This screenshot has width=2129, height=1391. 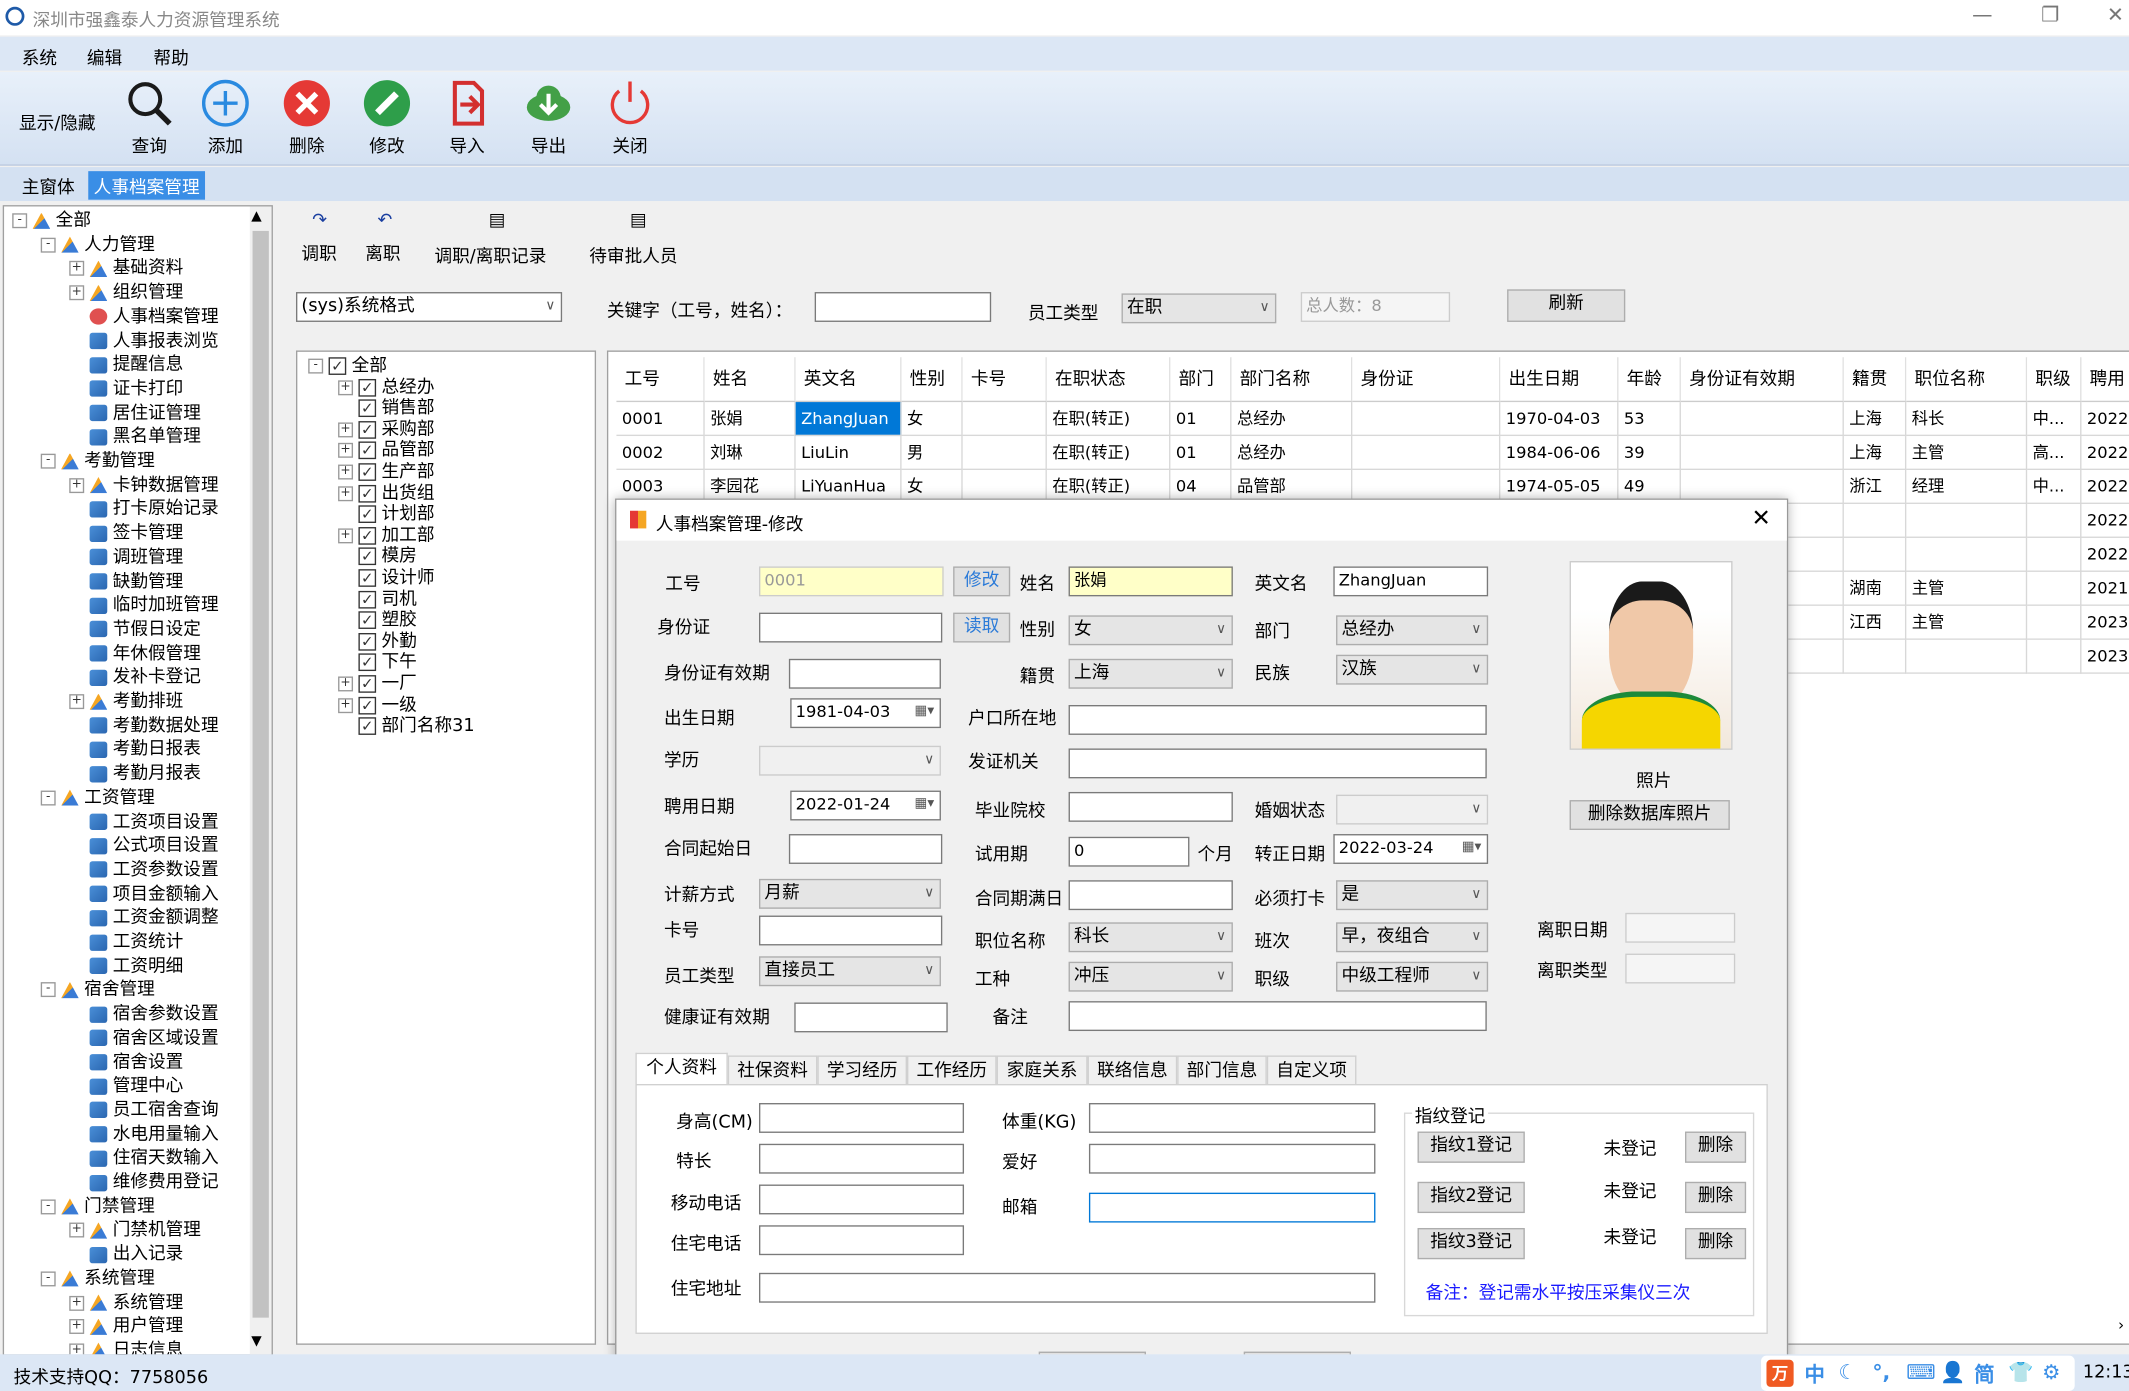 What do you see at coordinates (144, 1134) in the screenshot?
I see `nav-item: 水电用量输入` at bounding box center [144, 1134].